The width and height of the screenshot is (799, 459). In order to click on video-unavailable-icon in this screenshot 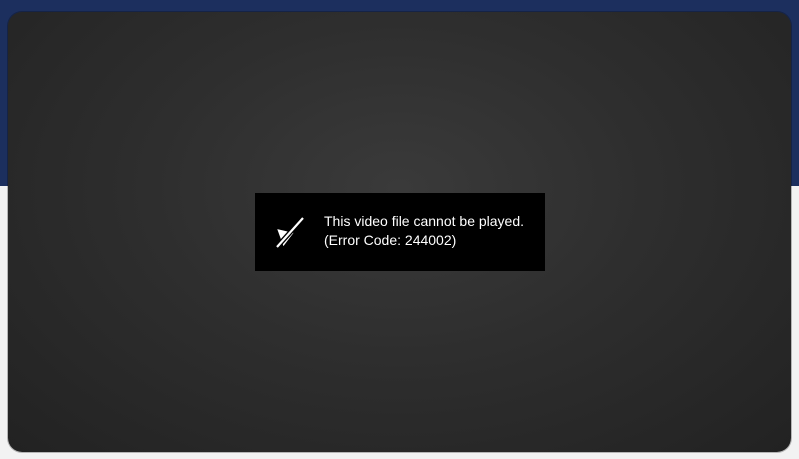, I will do `click(290, 232)`.